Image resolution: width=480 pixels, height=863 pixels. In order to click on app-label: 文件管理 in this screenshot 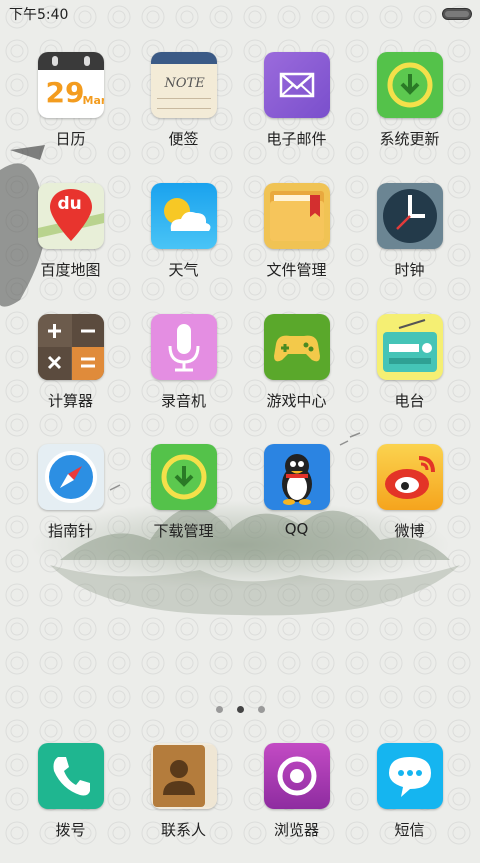, I will do `click(296, 270)`.